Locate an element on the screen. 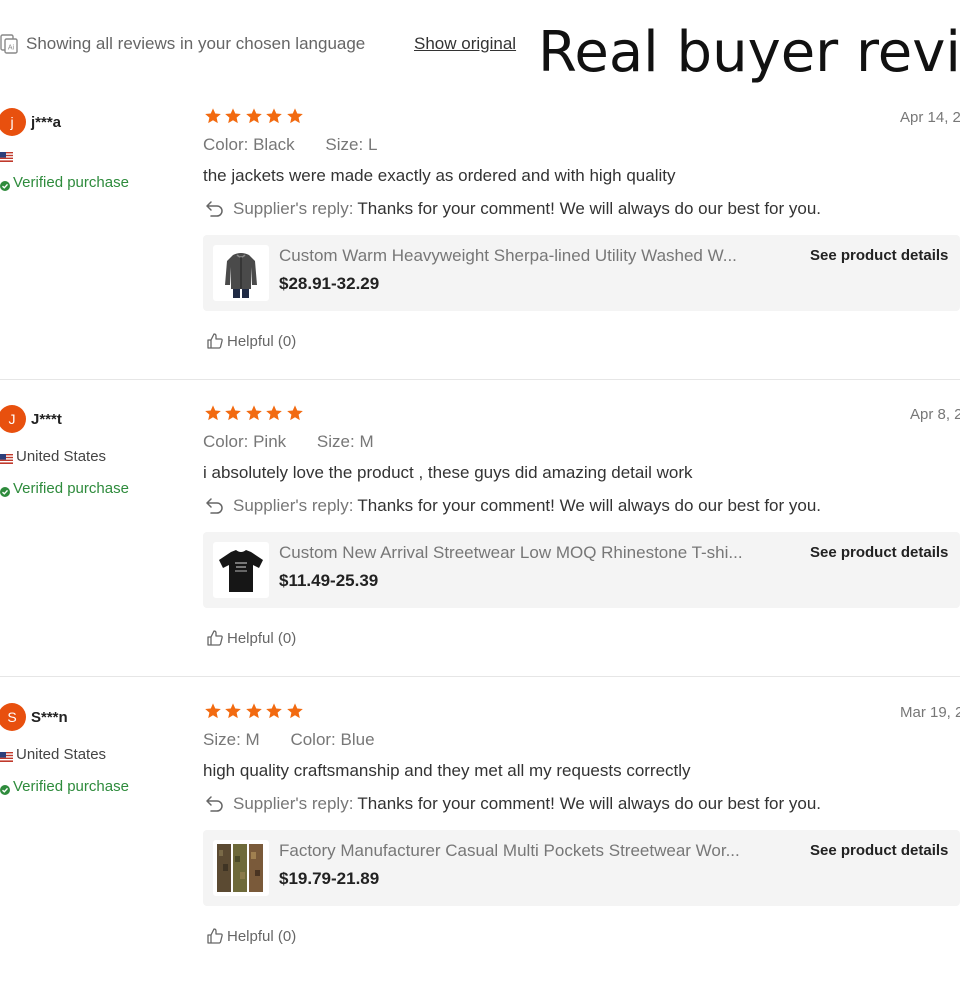  reviewer-name: S***n is located at coordinates (49, 717).